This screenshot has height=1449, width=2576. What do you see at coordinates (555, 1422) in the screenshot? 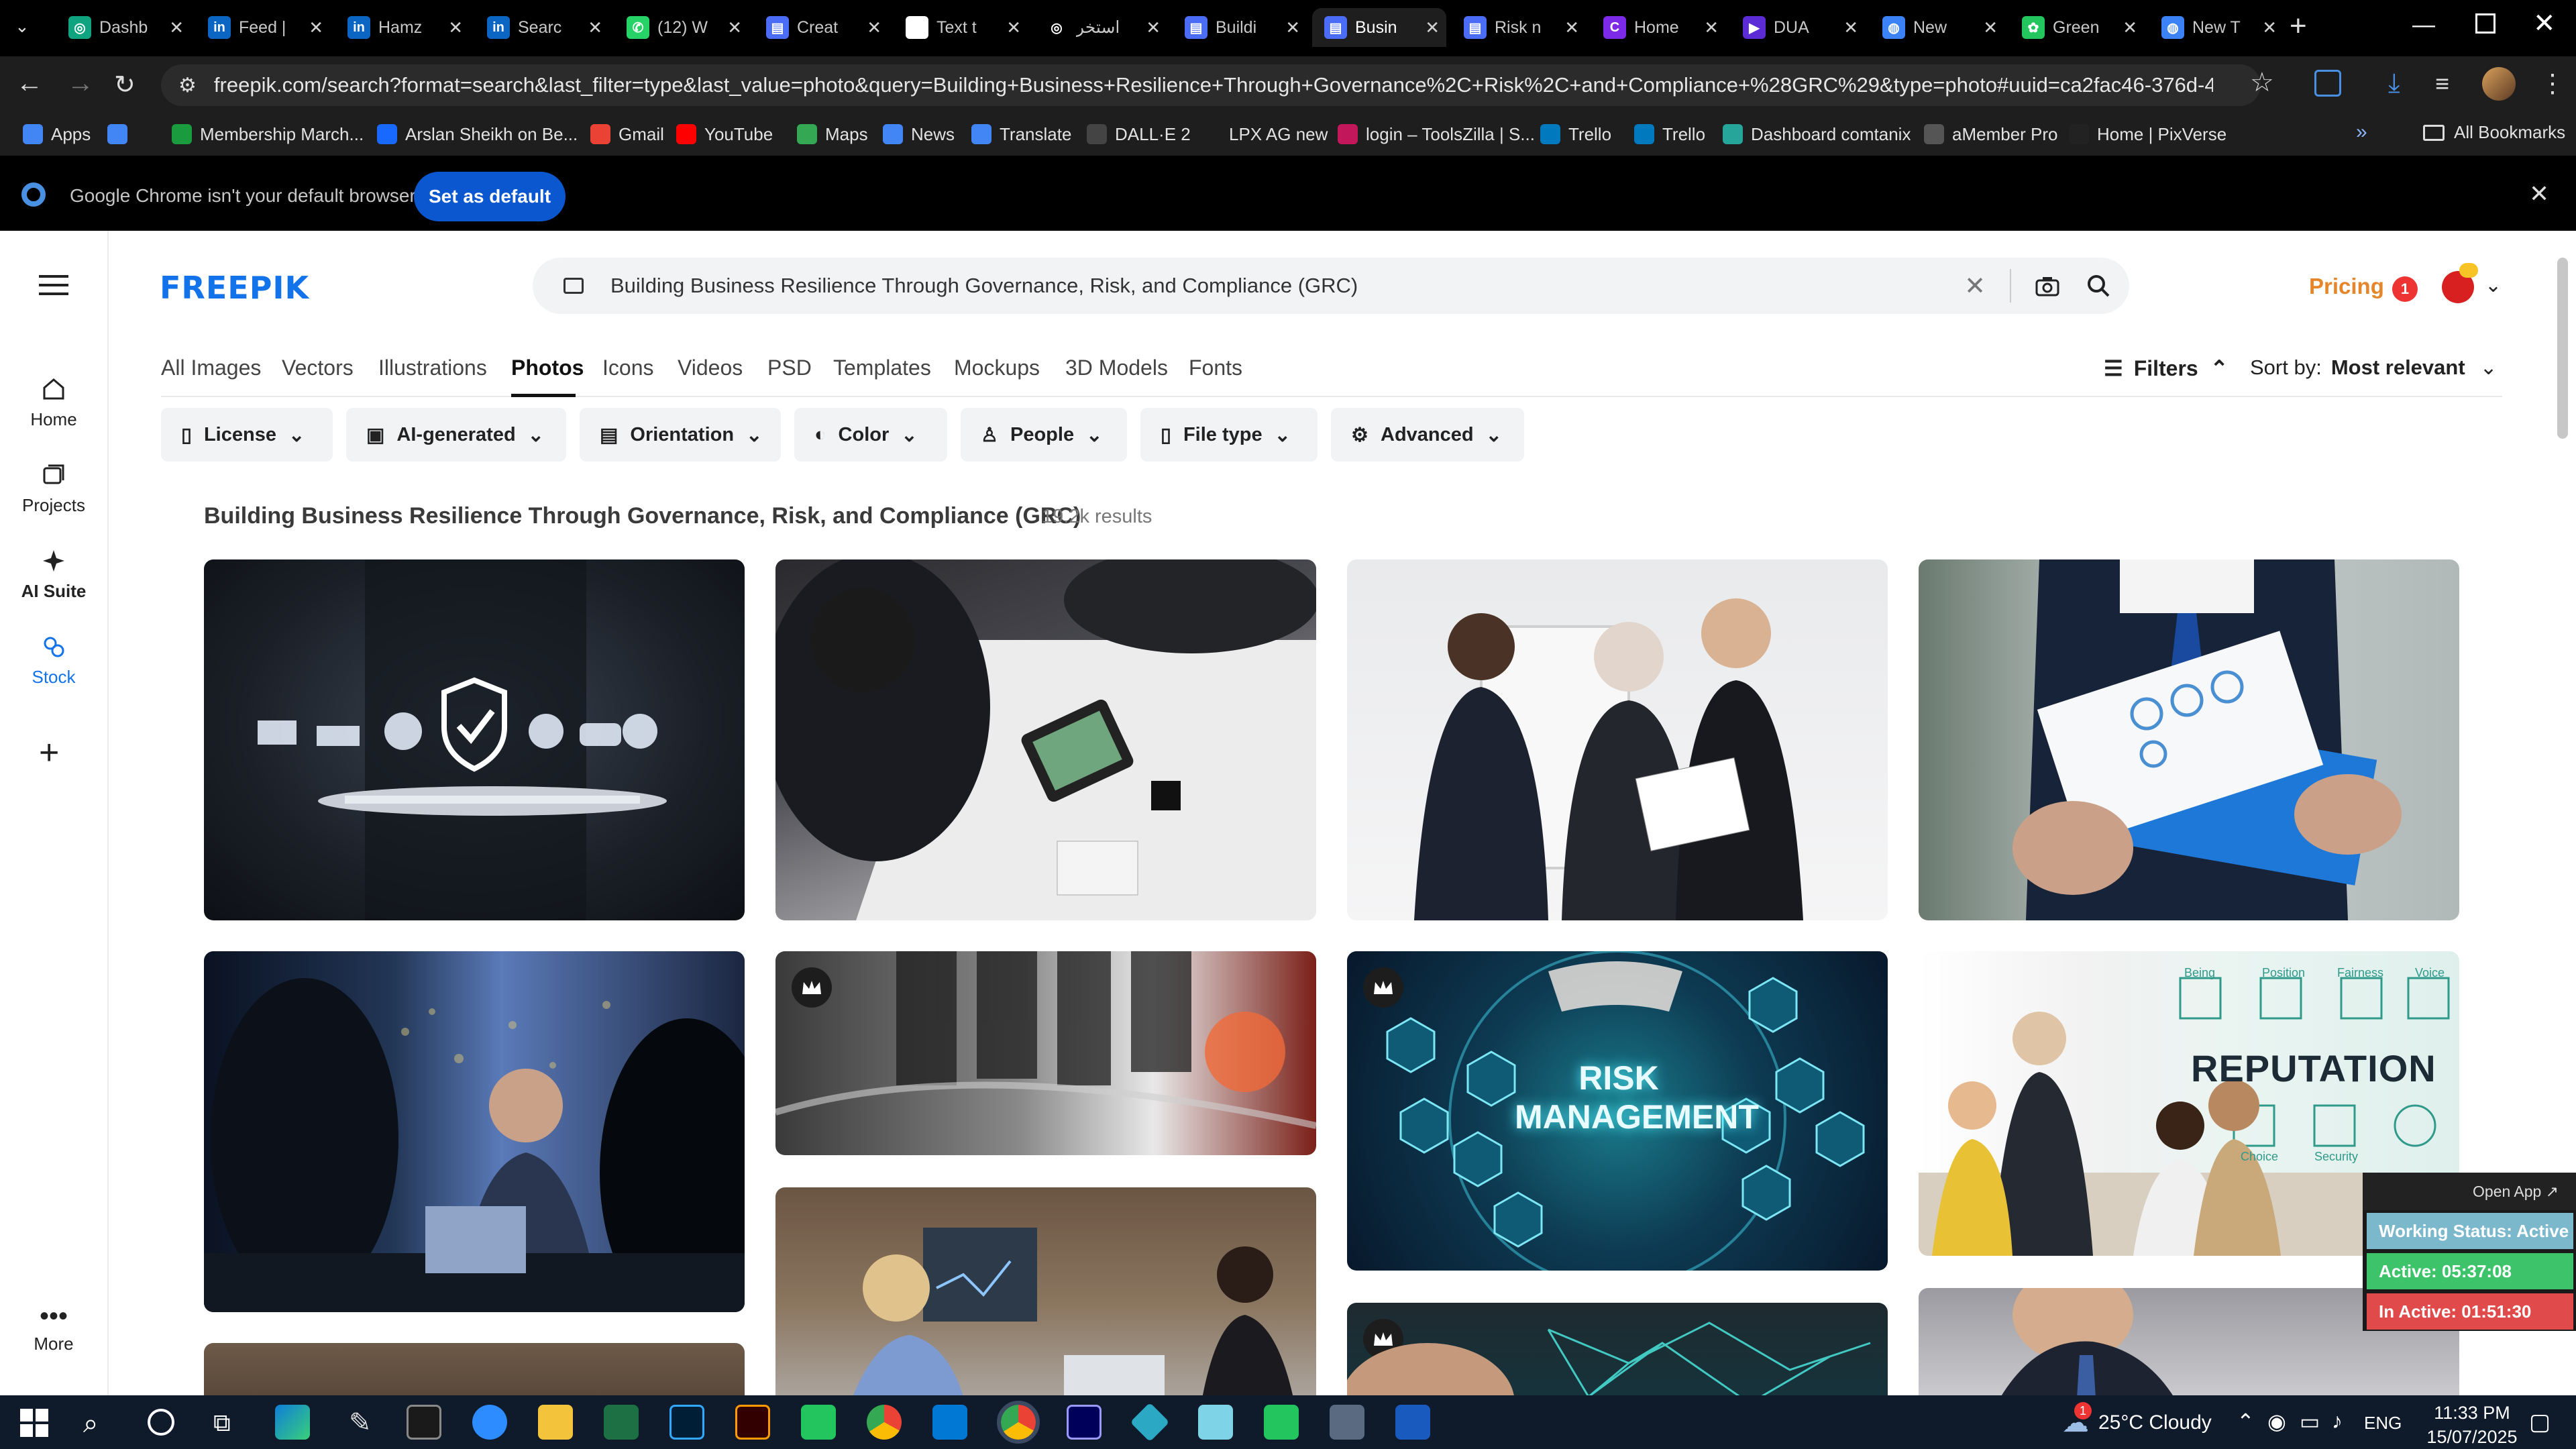
I see `file-explorer-icon` at bounding box center [555, 1422].